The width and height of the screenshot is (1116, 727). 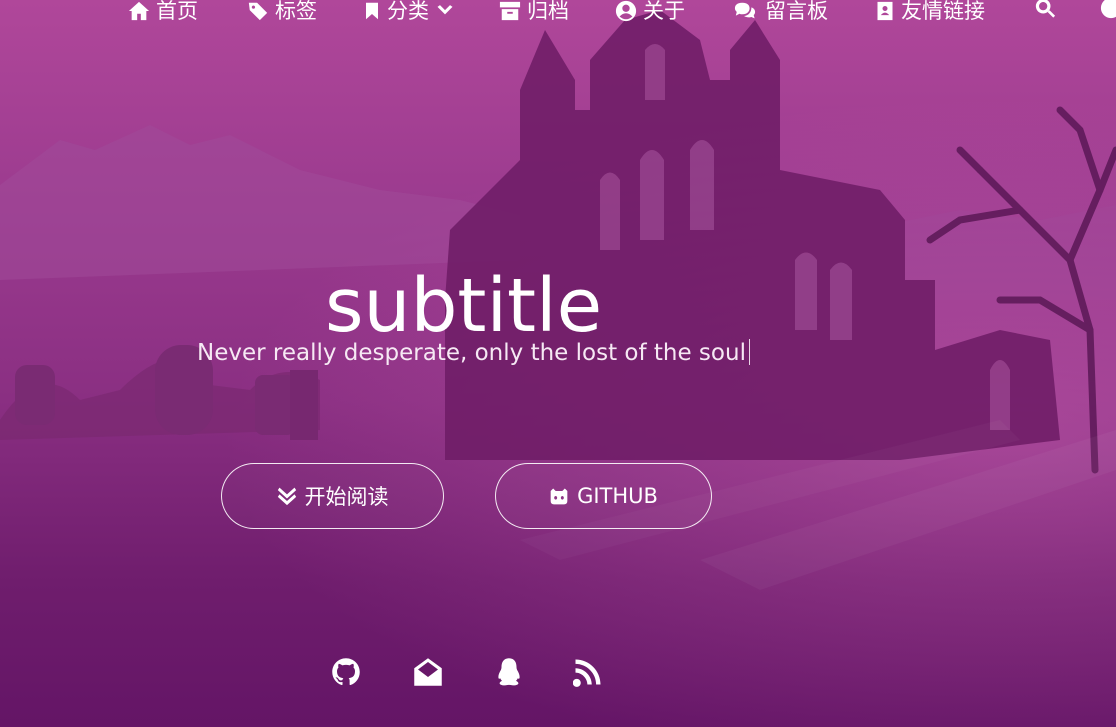 What do you see at coordinates (510, 11) in the screenshot?
I see `archive-icon` at bounding box center [510, 11].